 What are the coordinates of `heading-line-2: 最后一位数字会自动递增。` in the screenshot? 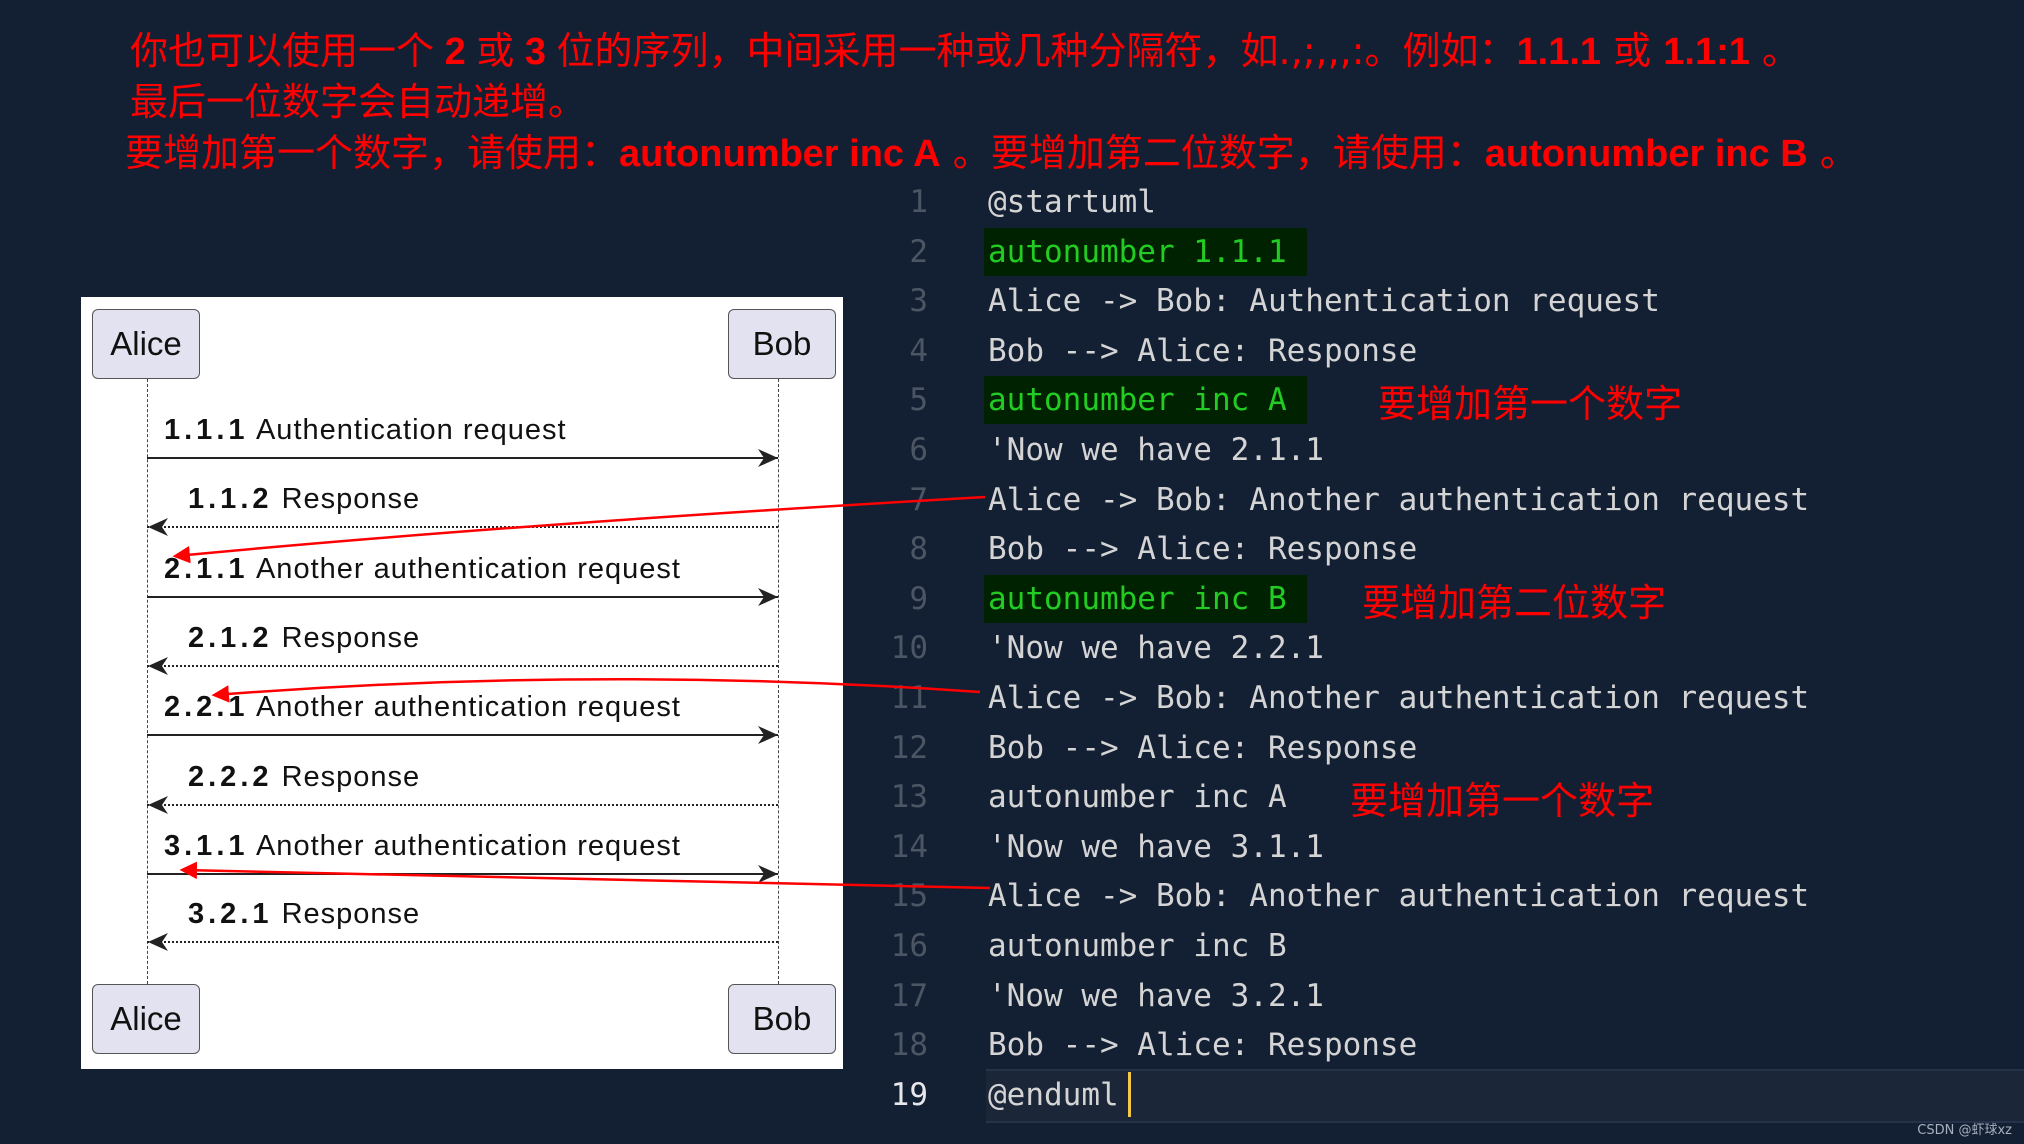 It's located at (358, 102).